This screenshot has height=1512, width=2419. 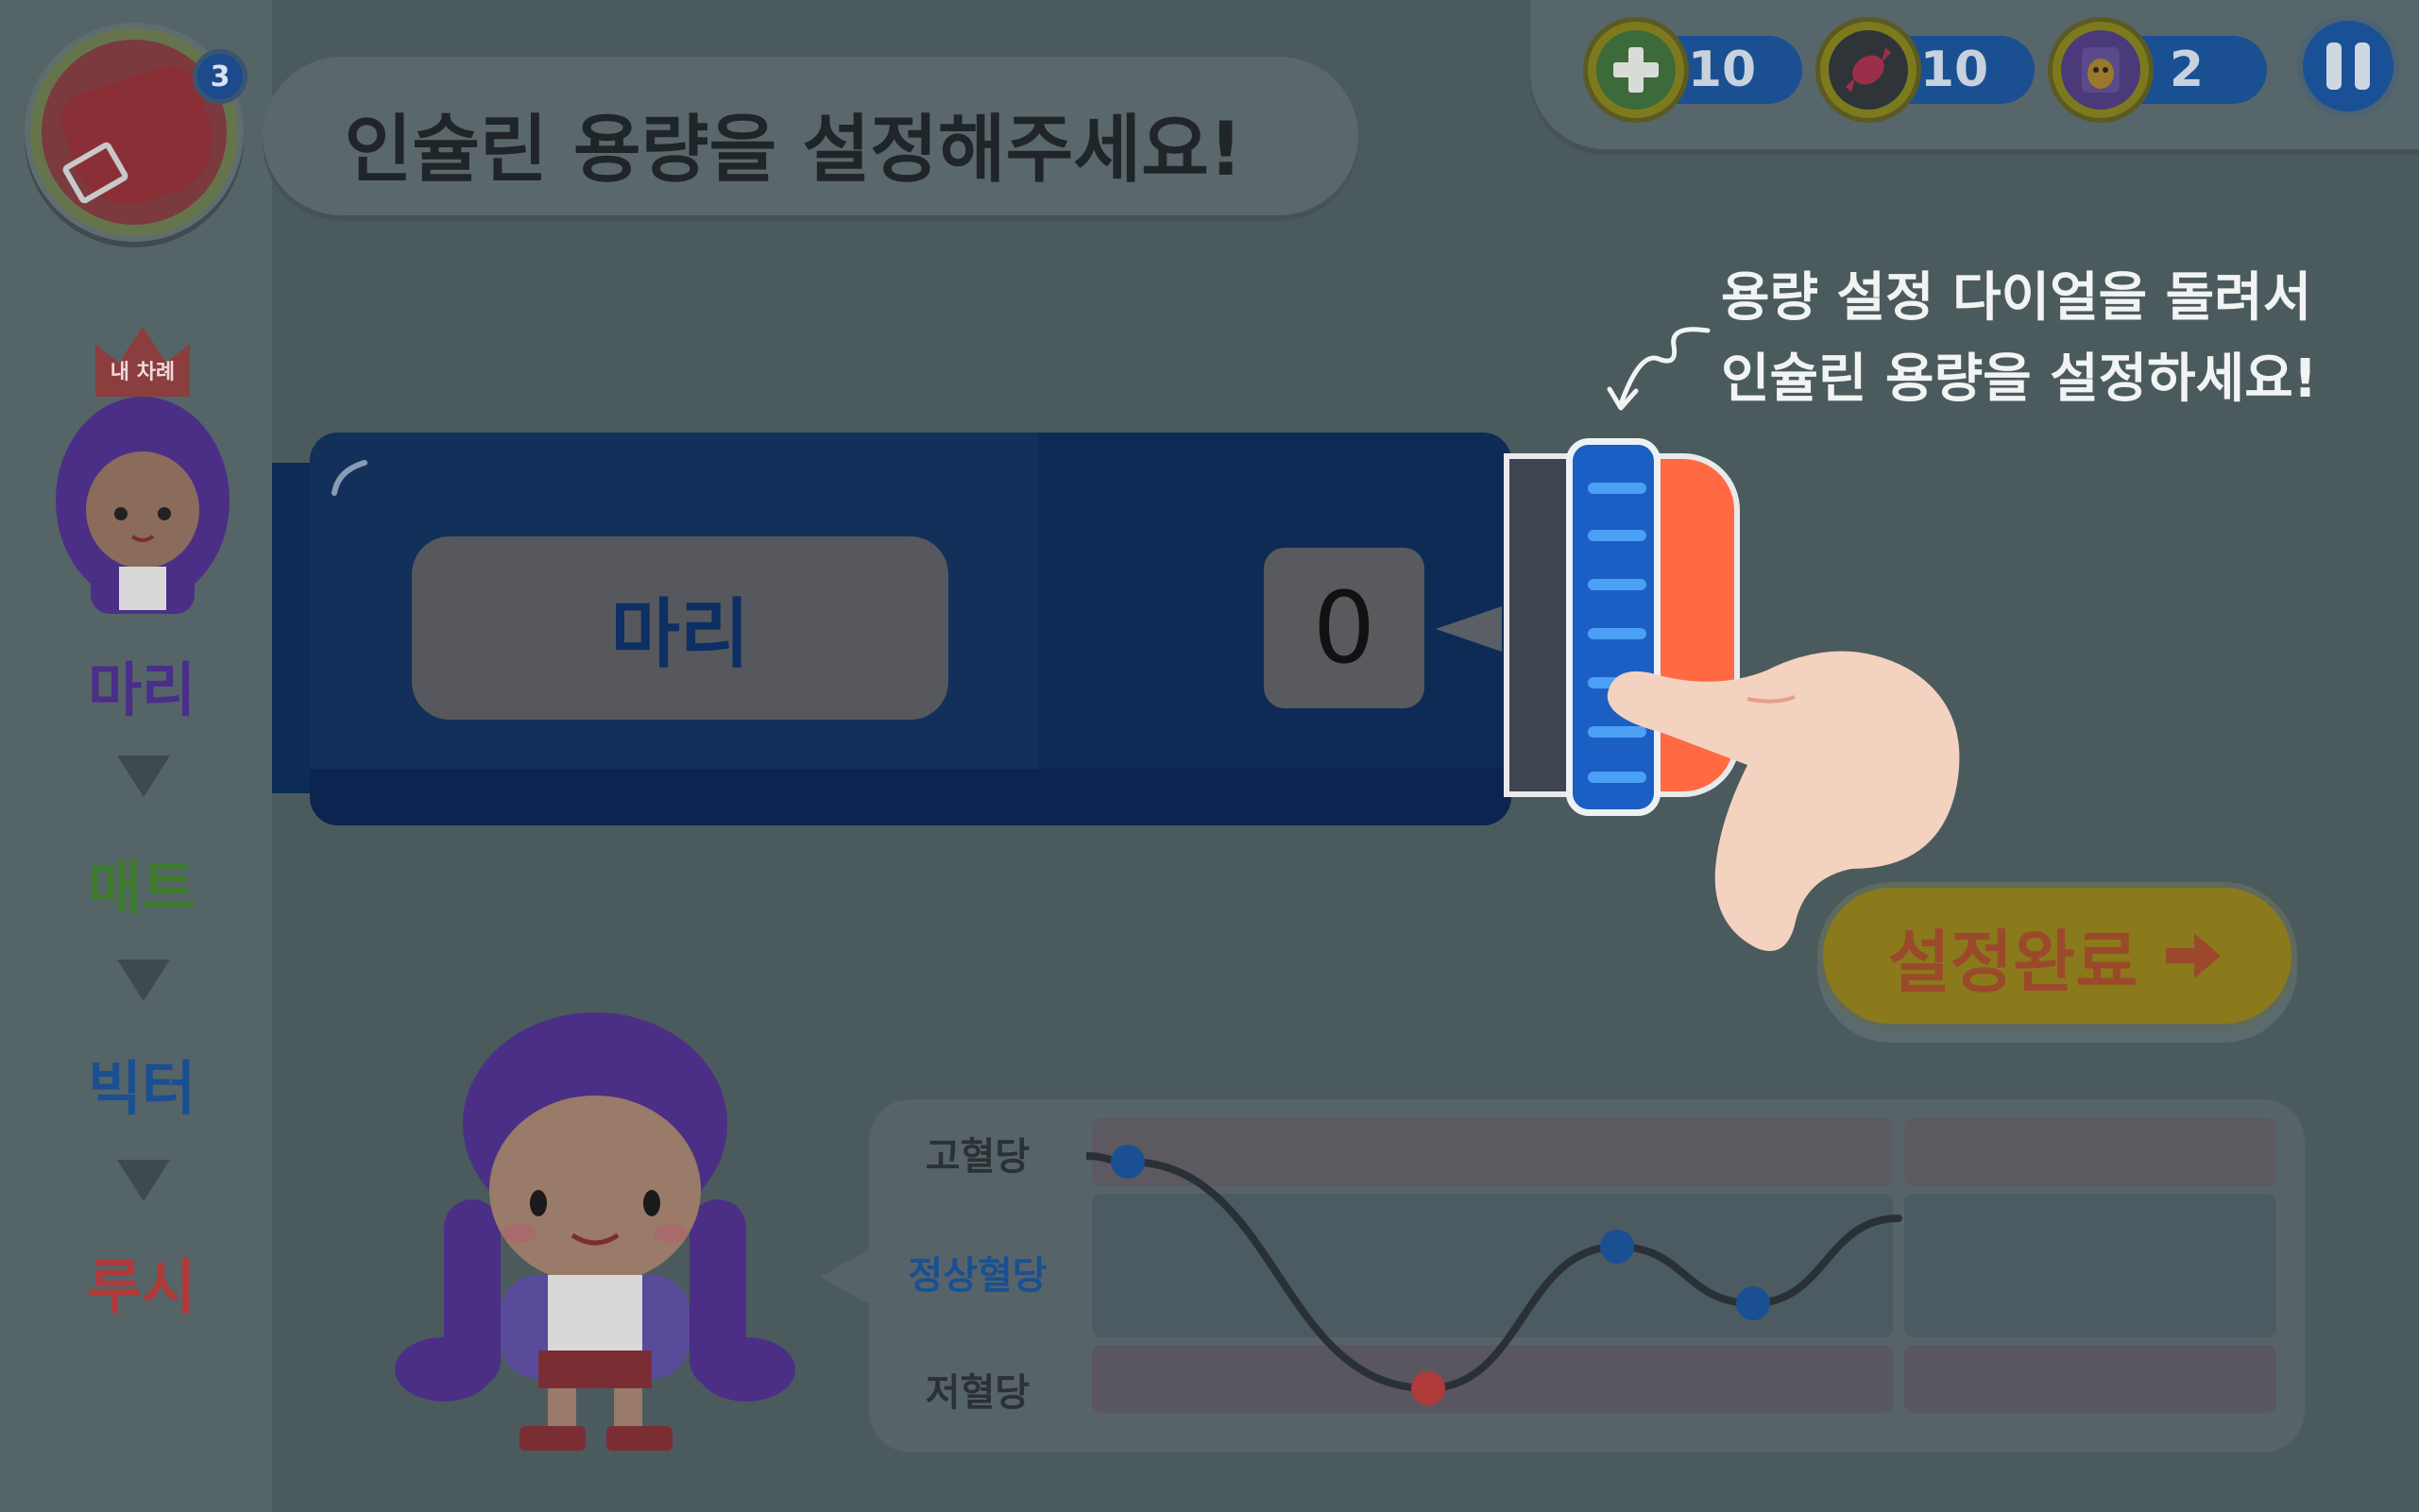 I want to click on my-turn-label: 내 차례, so click(x=143, y=372).